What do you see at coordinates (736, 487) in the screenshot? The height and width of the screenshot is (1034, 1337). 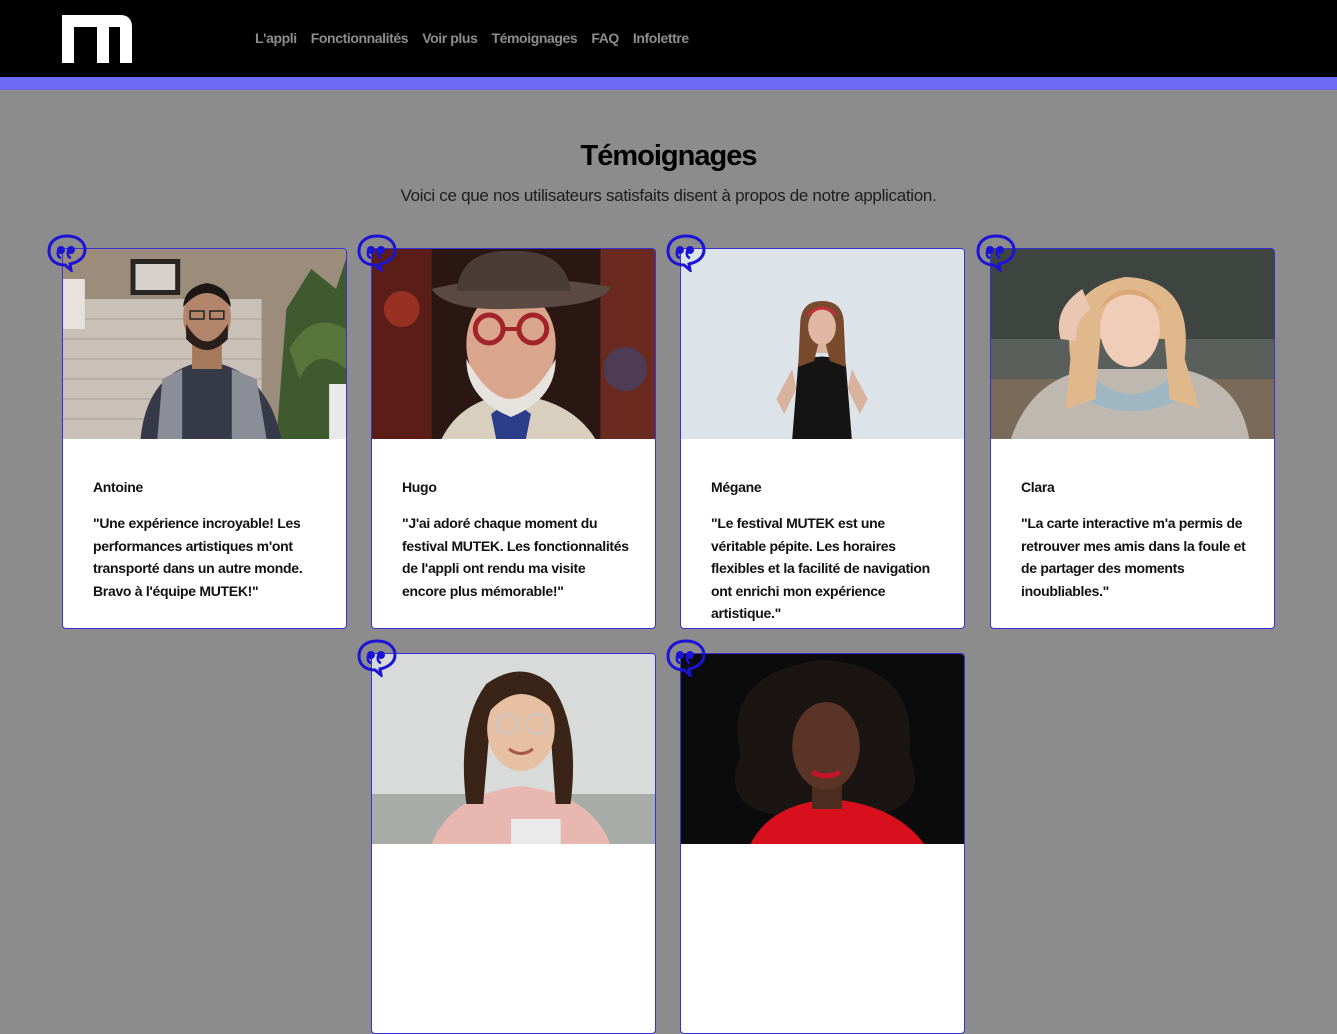 I see `testimonial-name: Mégane` at bounding box center [736, 487].